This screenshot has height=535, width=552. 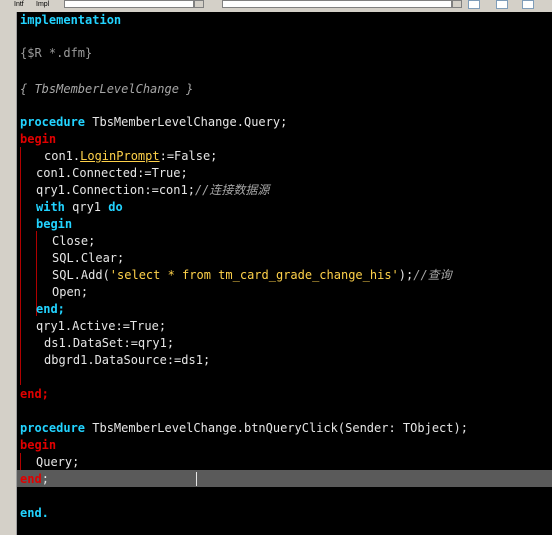 What do you see at coordinates (34, 513) in the screenshot?
I see `code-line: end.` at bounding box center [34, 513].